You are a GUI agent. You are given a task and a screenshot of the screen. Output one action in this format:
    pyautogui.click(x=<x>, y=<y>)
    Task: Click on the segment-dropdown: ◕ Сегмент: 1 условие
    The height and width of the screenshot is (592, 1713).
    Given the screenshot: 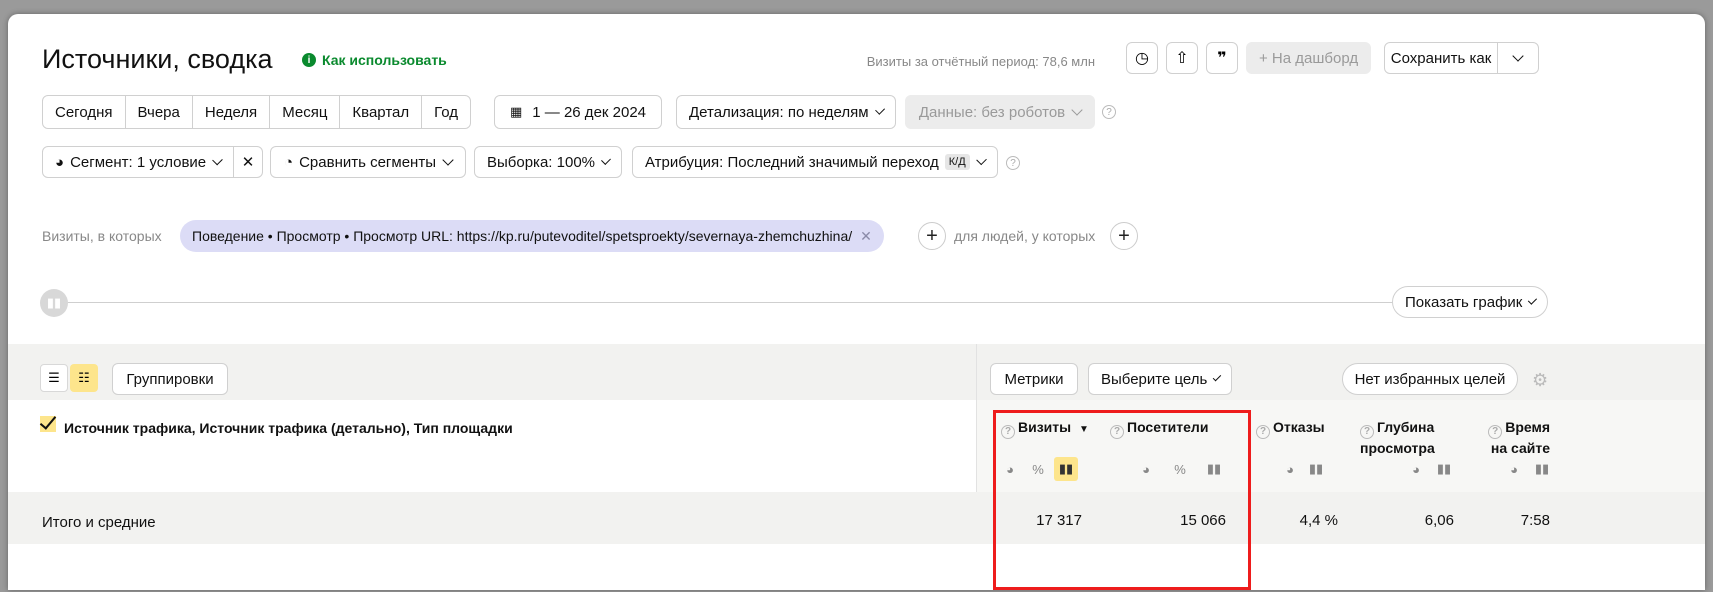 What is the action you would take?
    pyautogui.click(x=138, y=162)
    